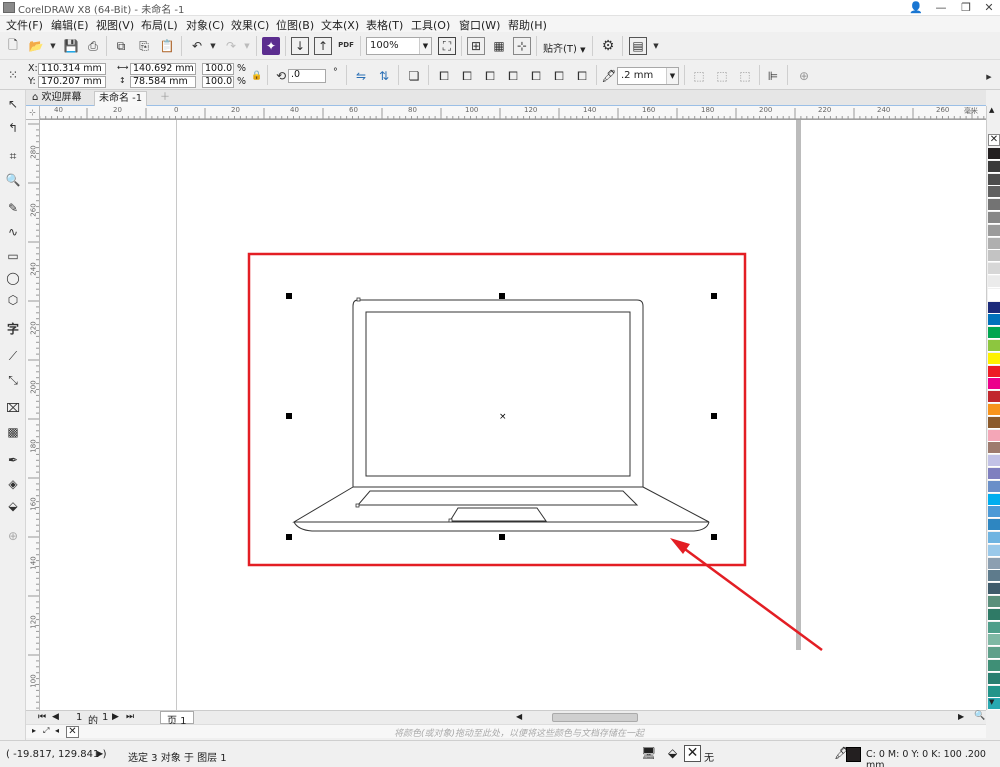 Image resolution: width=1000 pixels, height=767 pixels. Describe the element at coordinates (346, 45) in the screenshot. I see `publish-pdf-icon: PDF` at that location.